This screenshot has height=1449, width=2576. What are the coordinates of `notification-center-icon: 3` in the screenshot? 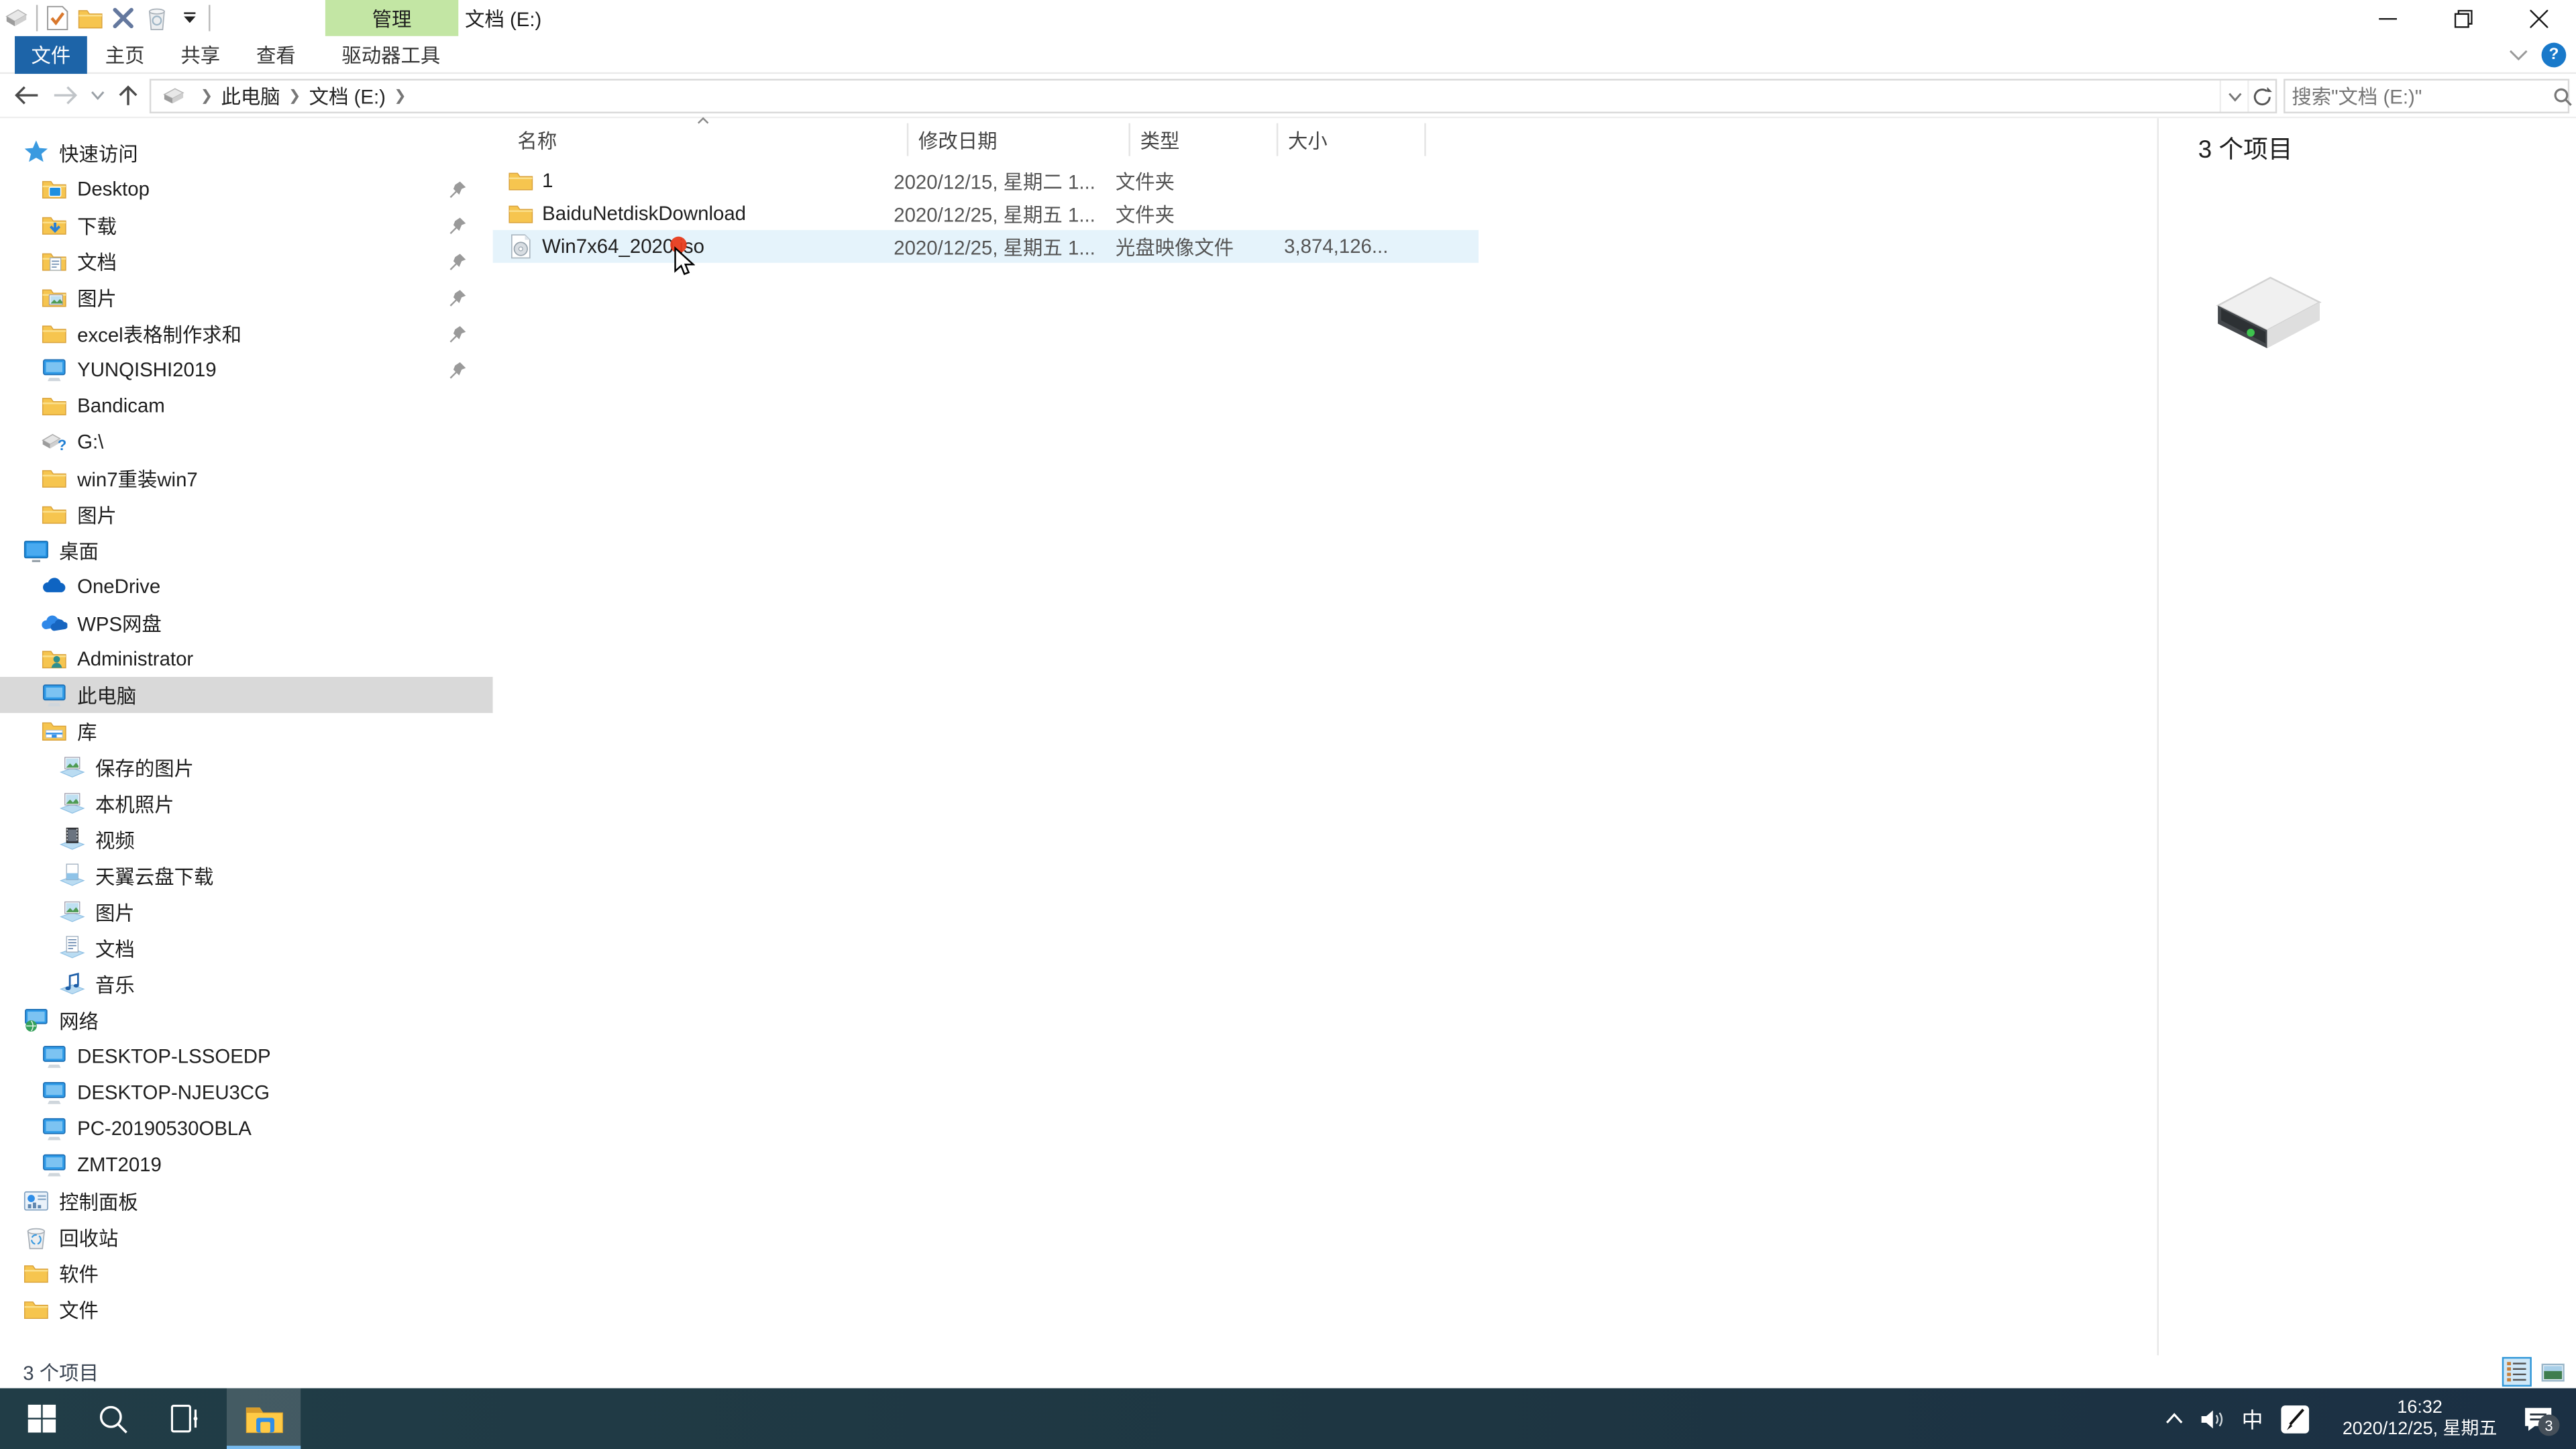 It's located at (2538, 1418).